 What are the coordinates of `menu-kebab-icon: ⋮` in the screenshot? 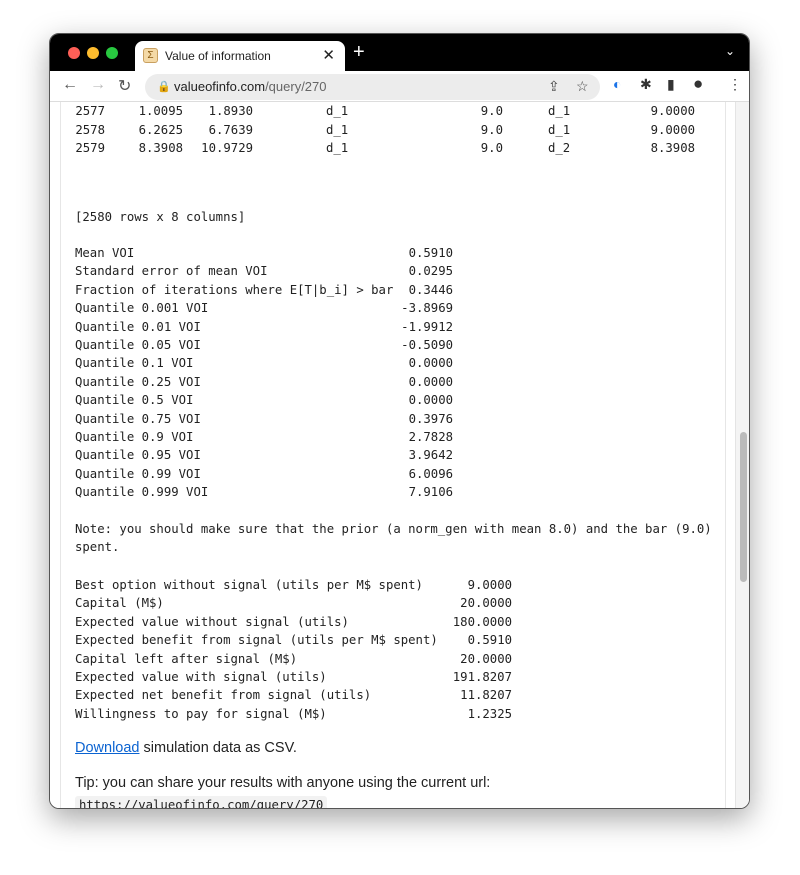 It's located at (735, 84).